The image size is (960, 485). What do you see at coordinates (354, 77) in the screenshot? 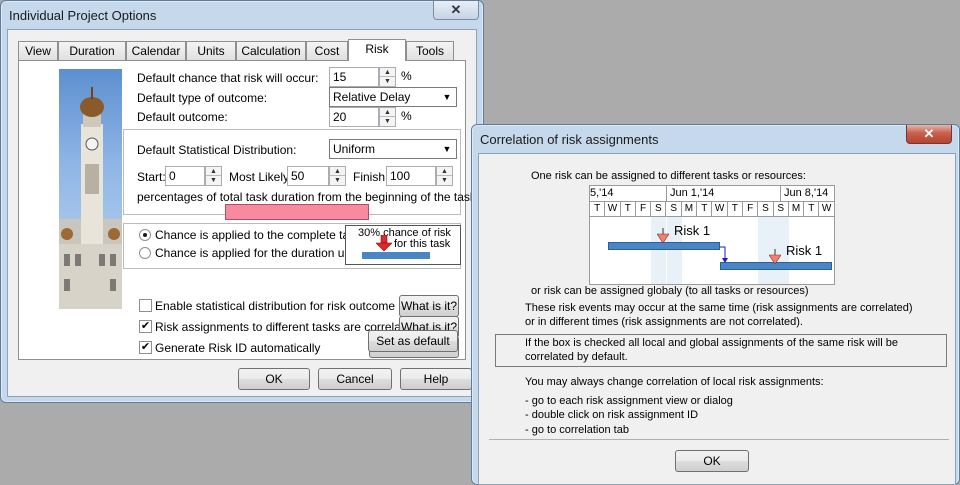
I see `default-chance-input: 15` at bounding box center [354, 77].